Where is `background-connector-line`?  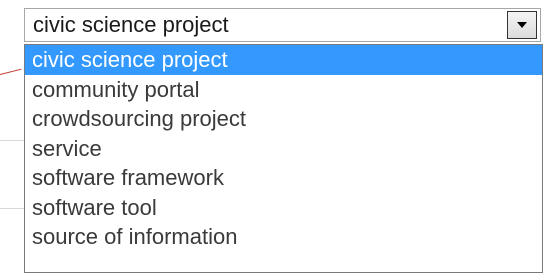
background-connector-line is located at coordinates (11, 71).